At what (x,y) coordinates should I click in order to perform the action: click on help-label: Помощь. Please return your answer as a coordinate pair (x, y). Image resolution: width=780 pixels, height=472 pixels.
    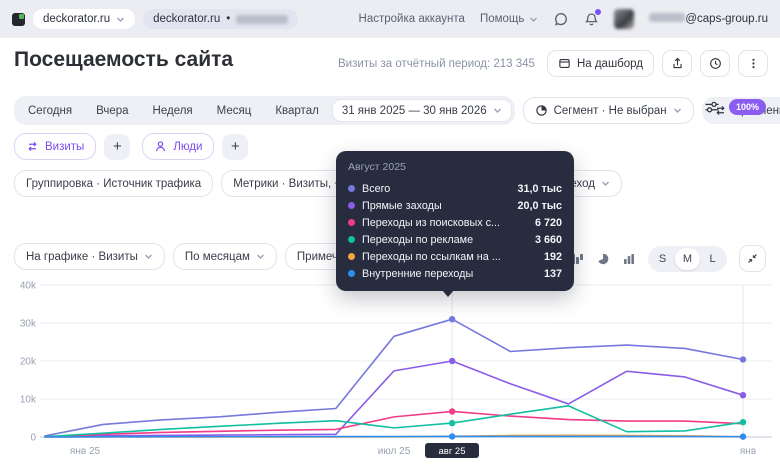
    Looking at the image, I should click on (502, 19).